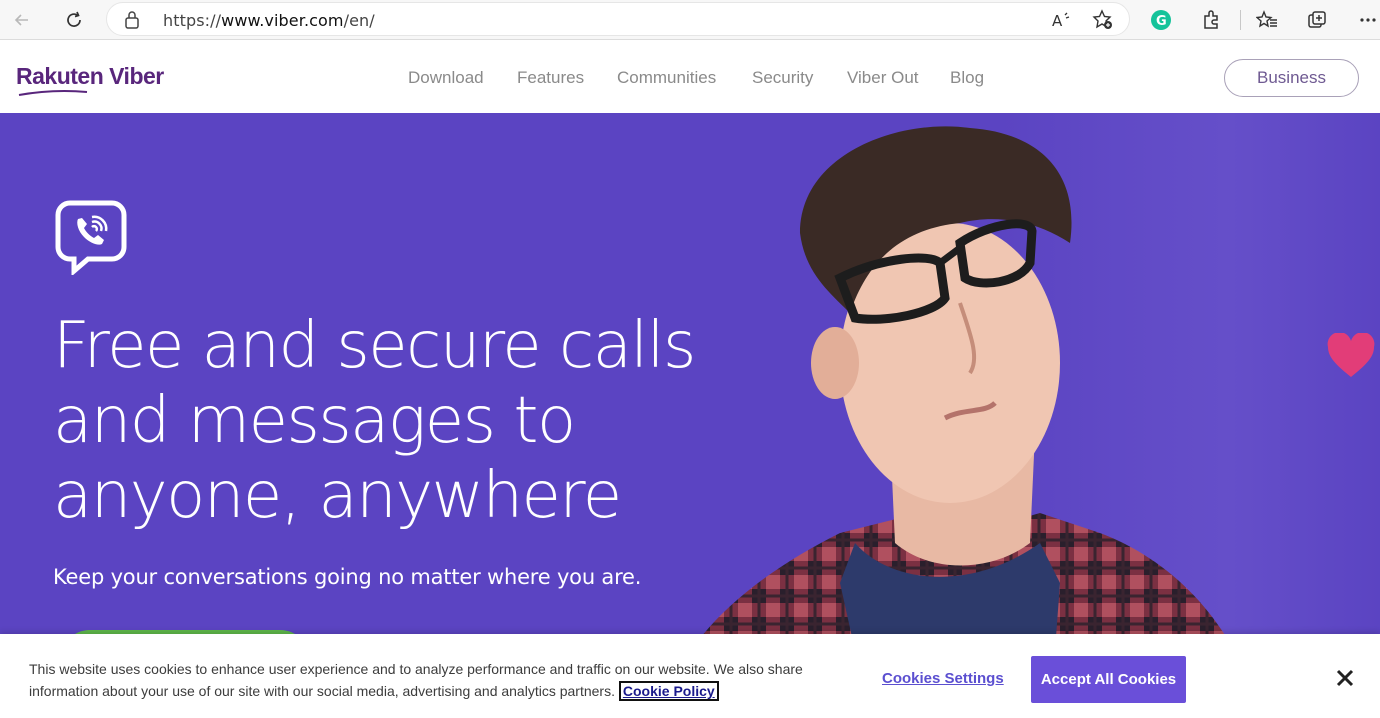  Describe the element at coordinates (1267, 20) in the screenshot. I see `favorites-icon` at that location.